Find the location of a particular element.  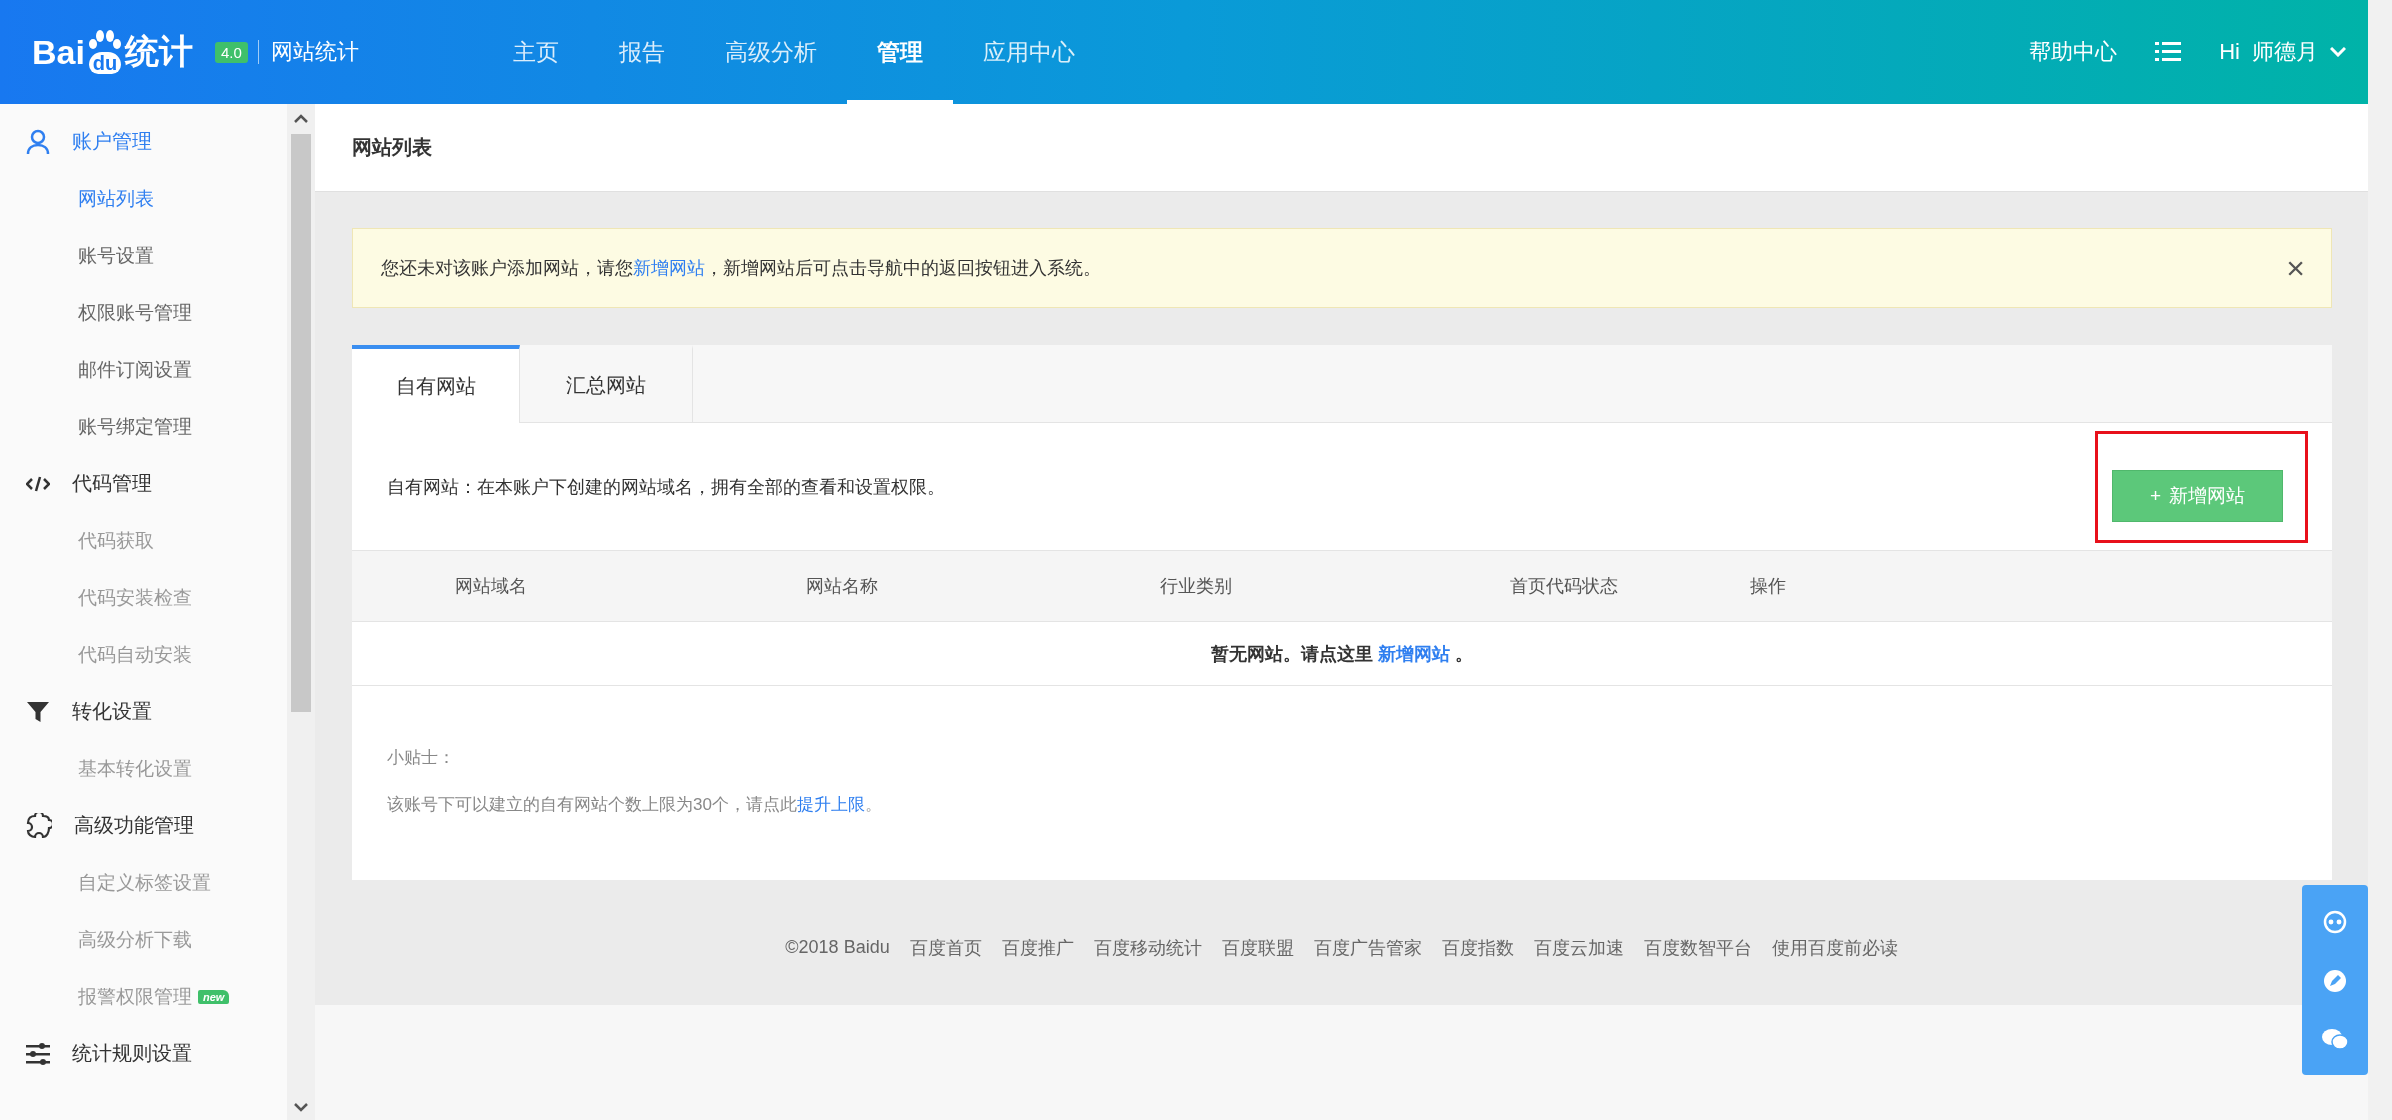

item-label: 账号绑定管理 is located at coordinates (135, 426).